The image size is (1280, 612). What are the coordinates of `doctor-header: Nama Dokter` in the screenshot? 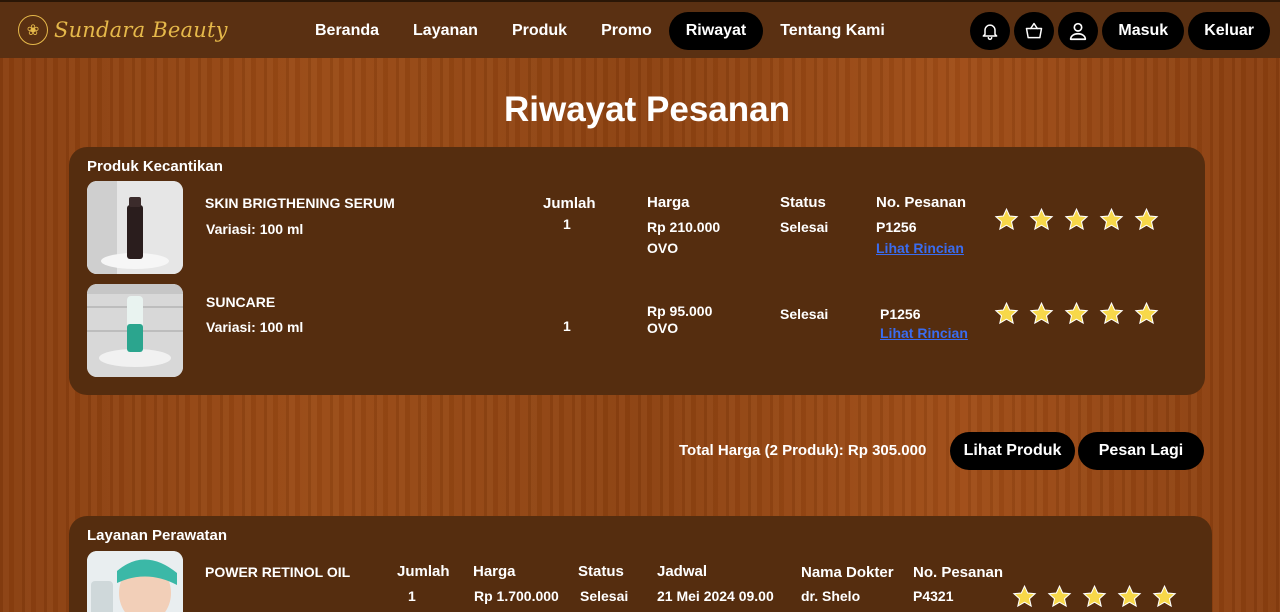 It's located at (847, 572).